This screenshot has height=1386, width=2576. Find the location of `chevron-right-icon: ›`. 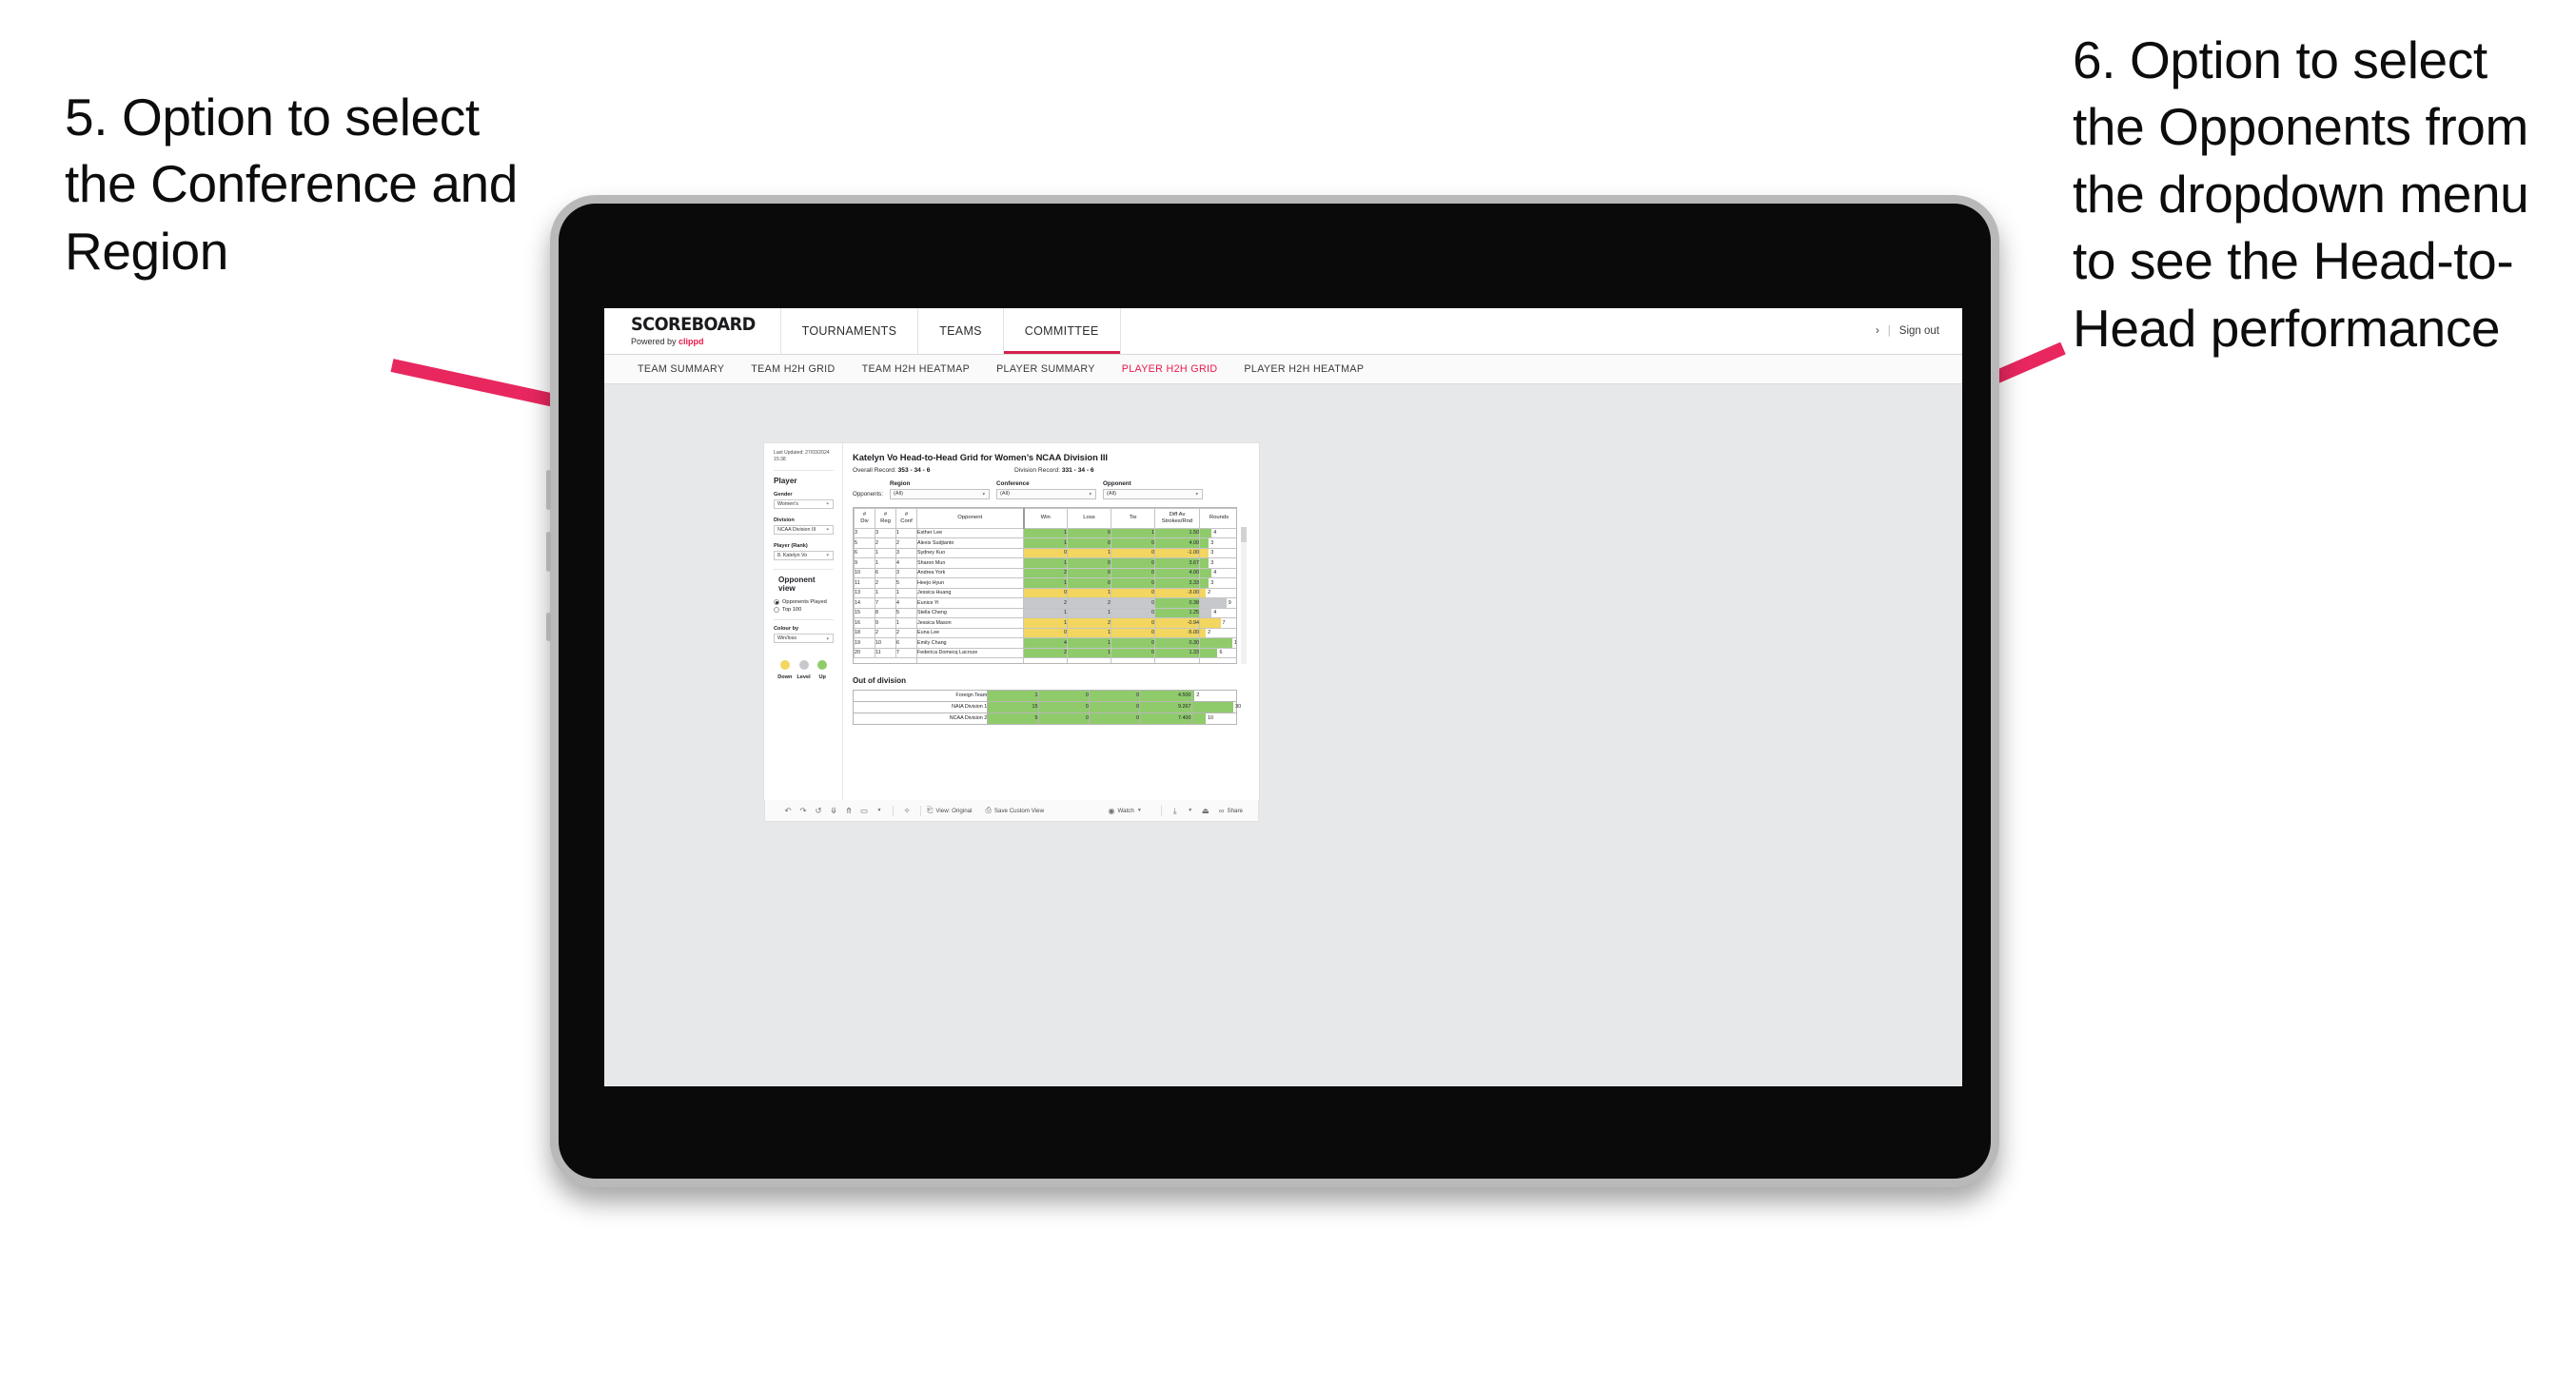

chevron-right-icon: › is located at coordinates (1877, 331).